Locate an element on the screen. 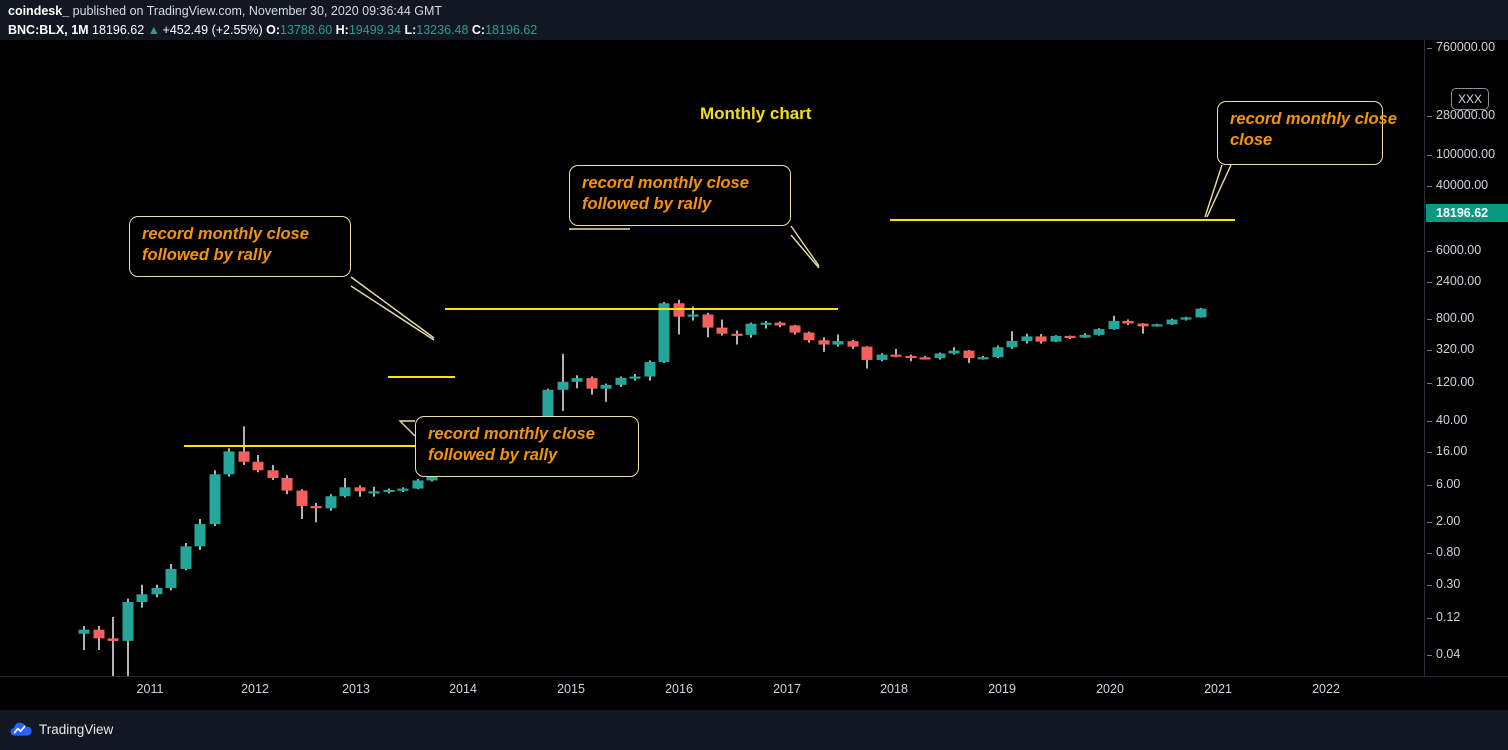  price-tick-label: 40000.00 is located at coordinates (1462, 185).